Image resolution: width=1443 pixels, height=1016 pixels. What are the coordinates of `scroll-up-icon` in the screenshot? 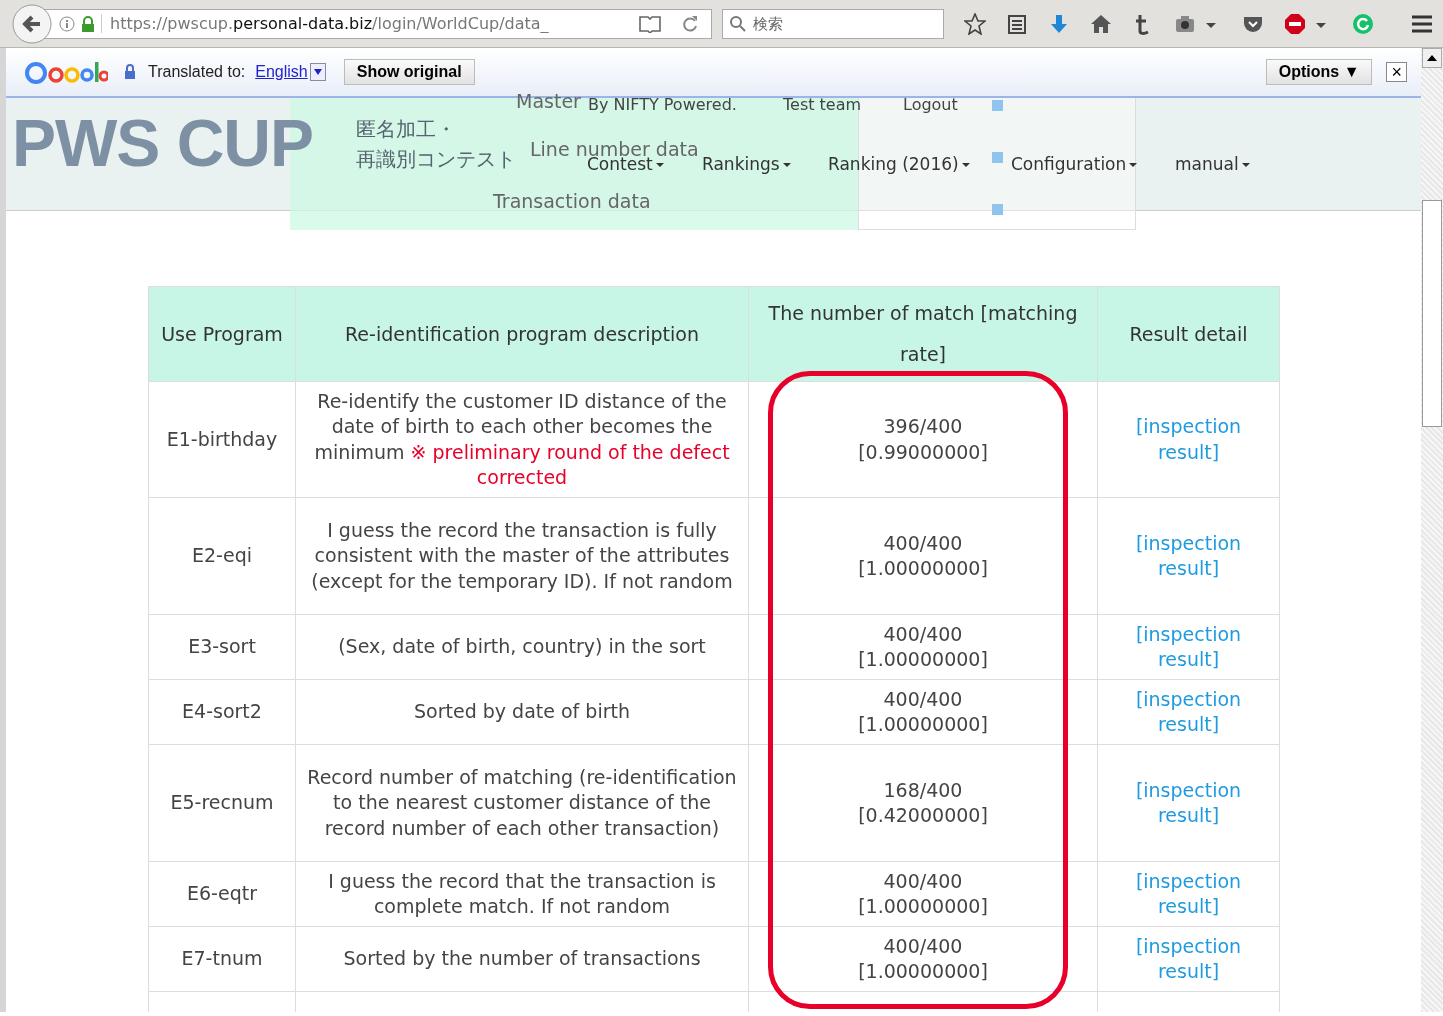 It's located at (1432, 58).